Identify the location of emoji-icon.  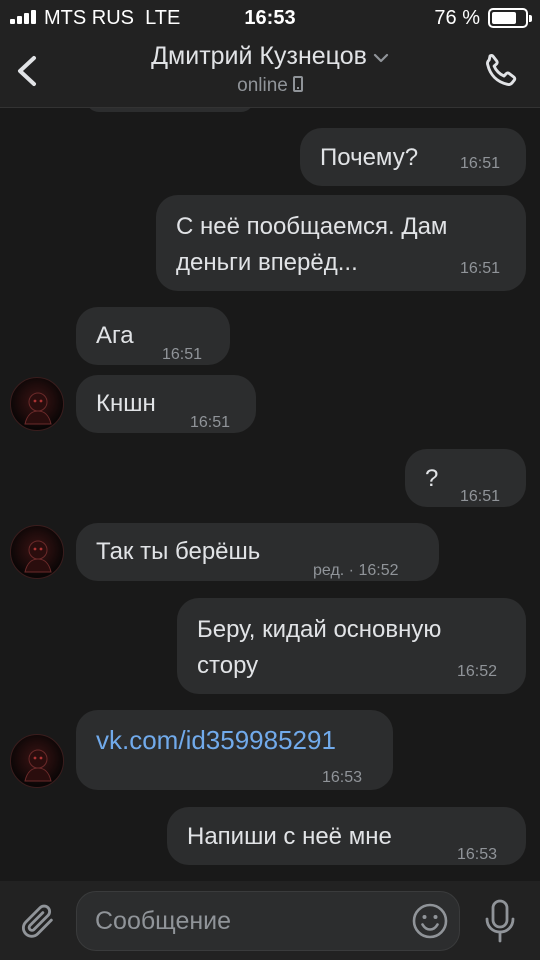
(430, 921).